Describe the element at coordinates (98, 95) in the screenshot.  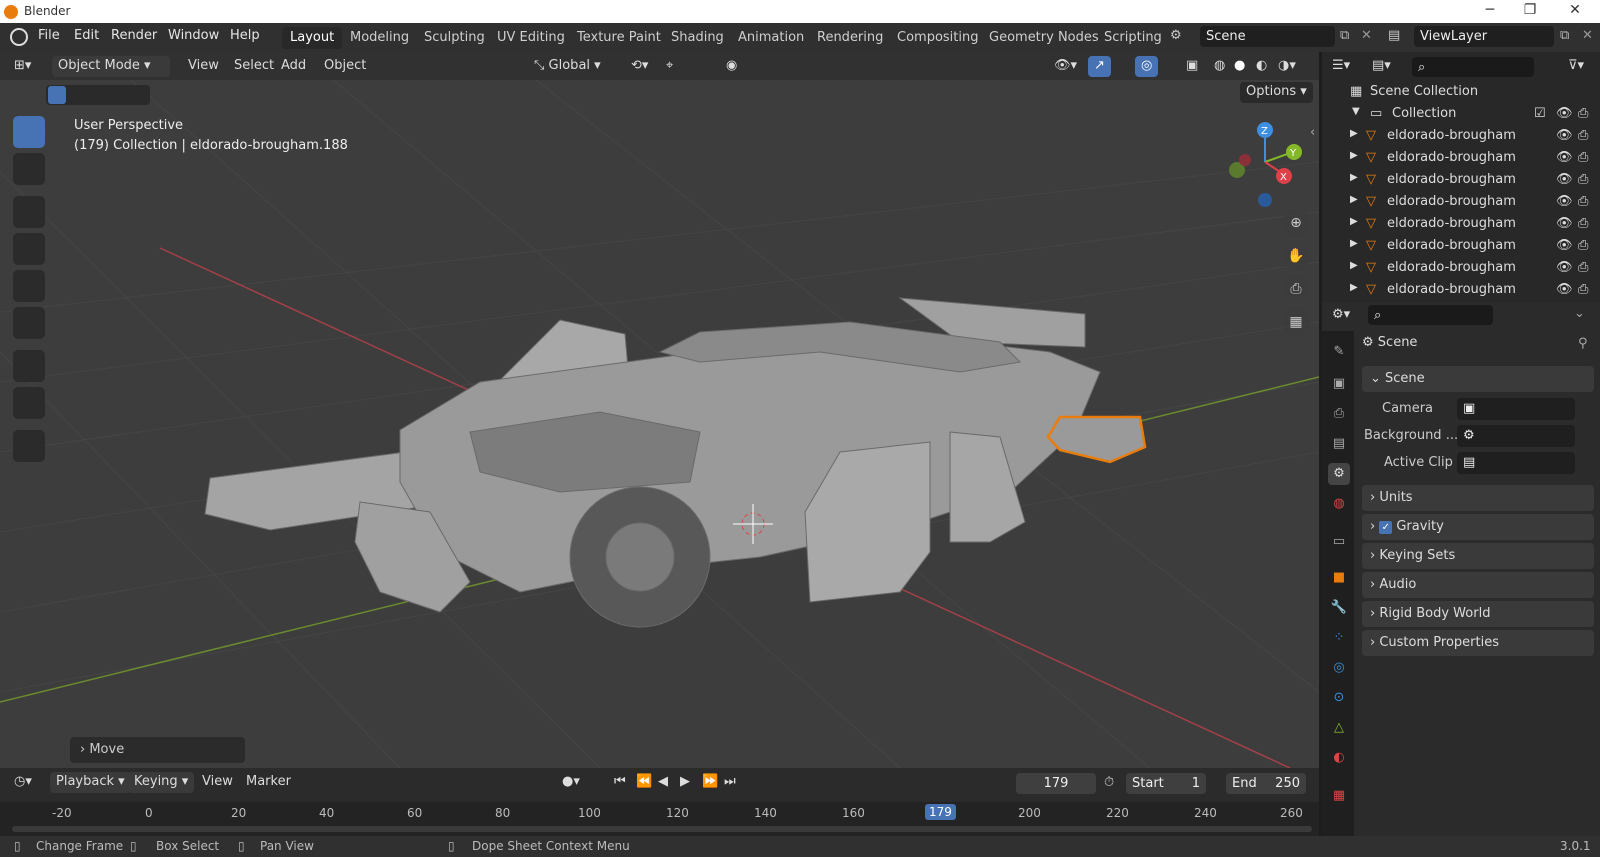
I see `select-mode-buttons` at that location.